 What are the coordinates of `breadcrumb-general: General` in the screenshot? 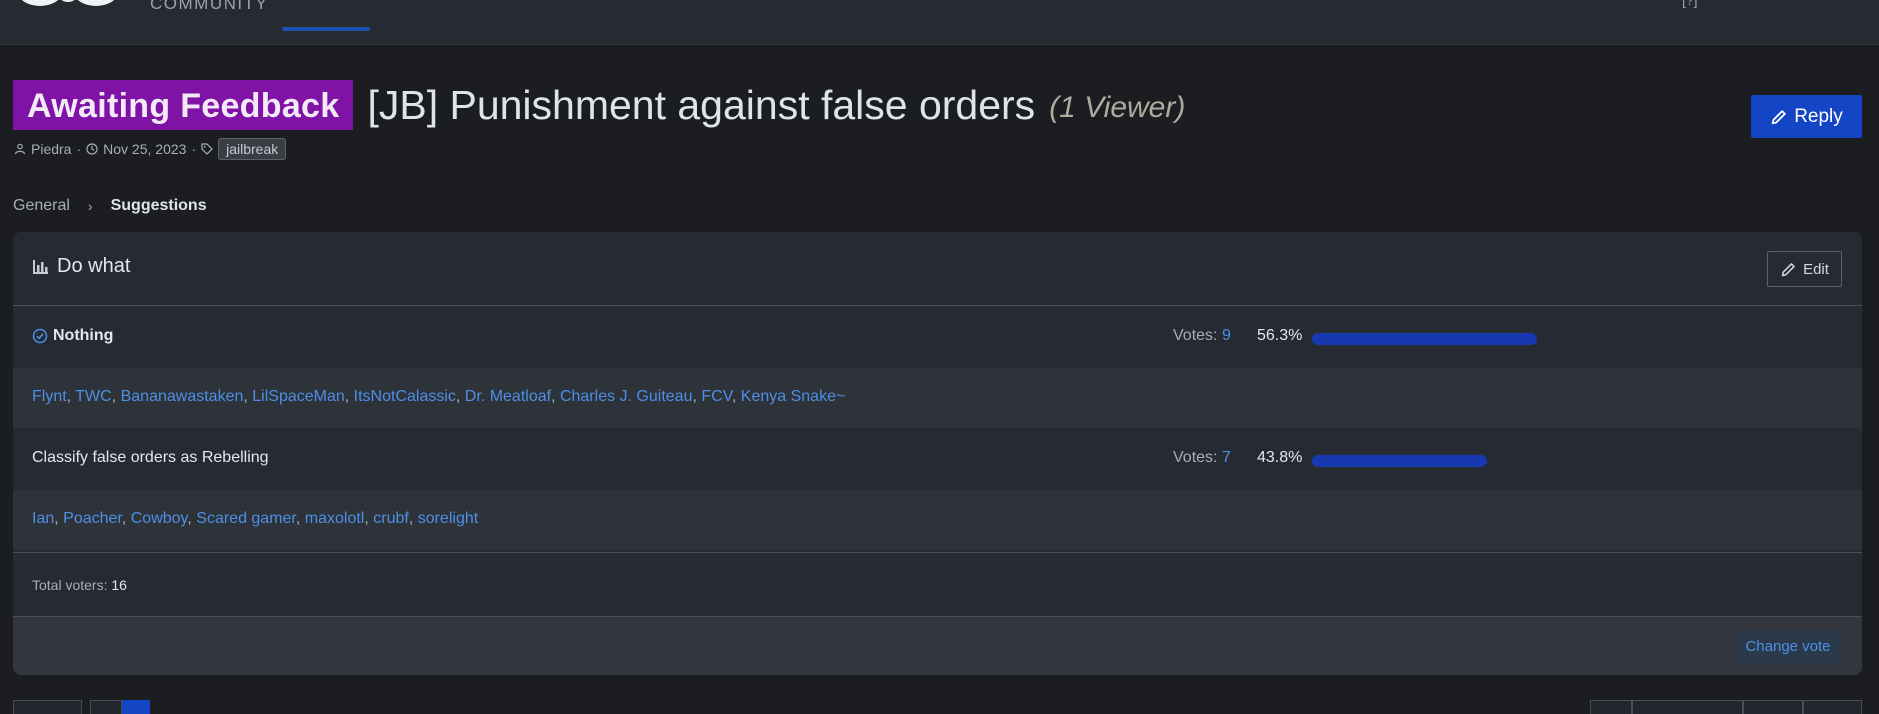 It's located at (41, 206).